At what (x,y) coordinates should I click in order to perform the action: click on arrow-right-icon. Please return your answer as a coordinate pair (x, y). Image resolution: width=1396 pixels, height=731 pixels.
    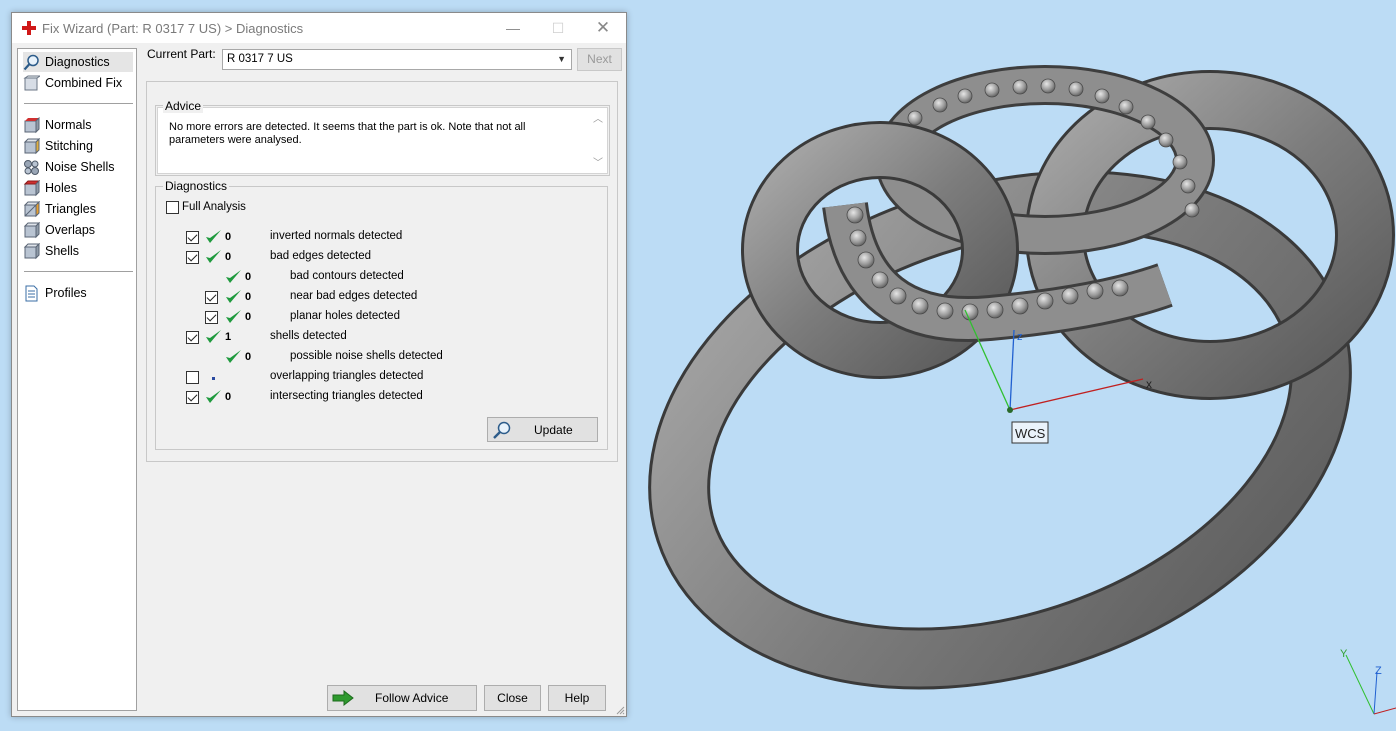
    Looking at the image, I should click on (343, 698).